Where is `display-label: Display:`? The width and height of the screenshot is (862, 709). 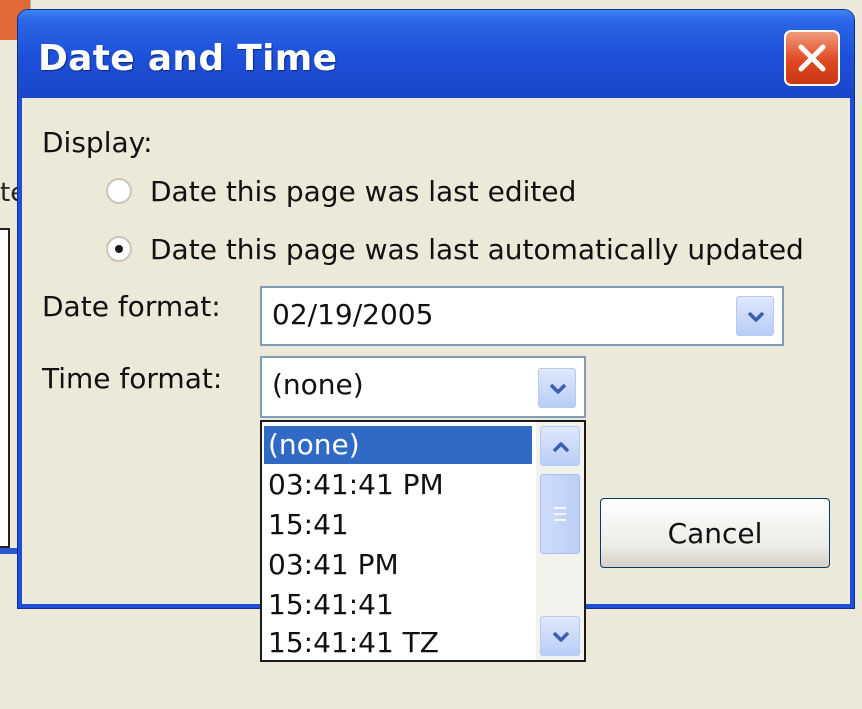
display-label: Display: is located at coordinates (97, 142).